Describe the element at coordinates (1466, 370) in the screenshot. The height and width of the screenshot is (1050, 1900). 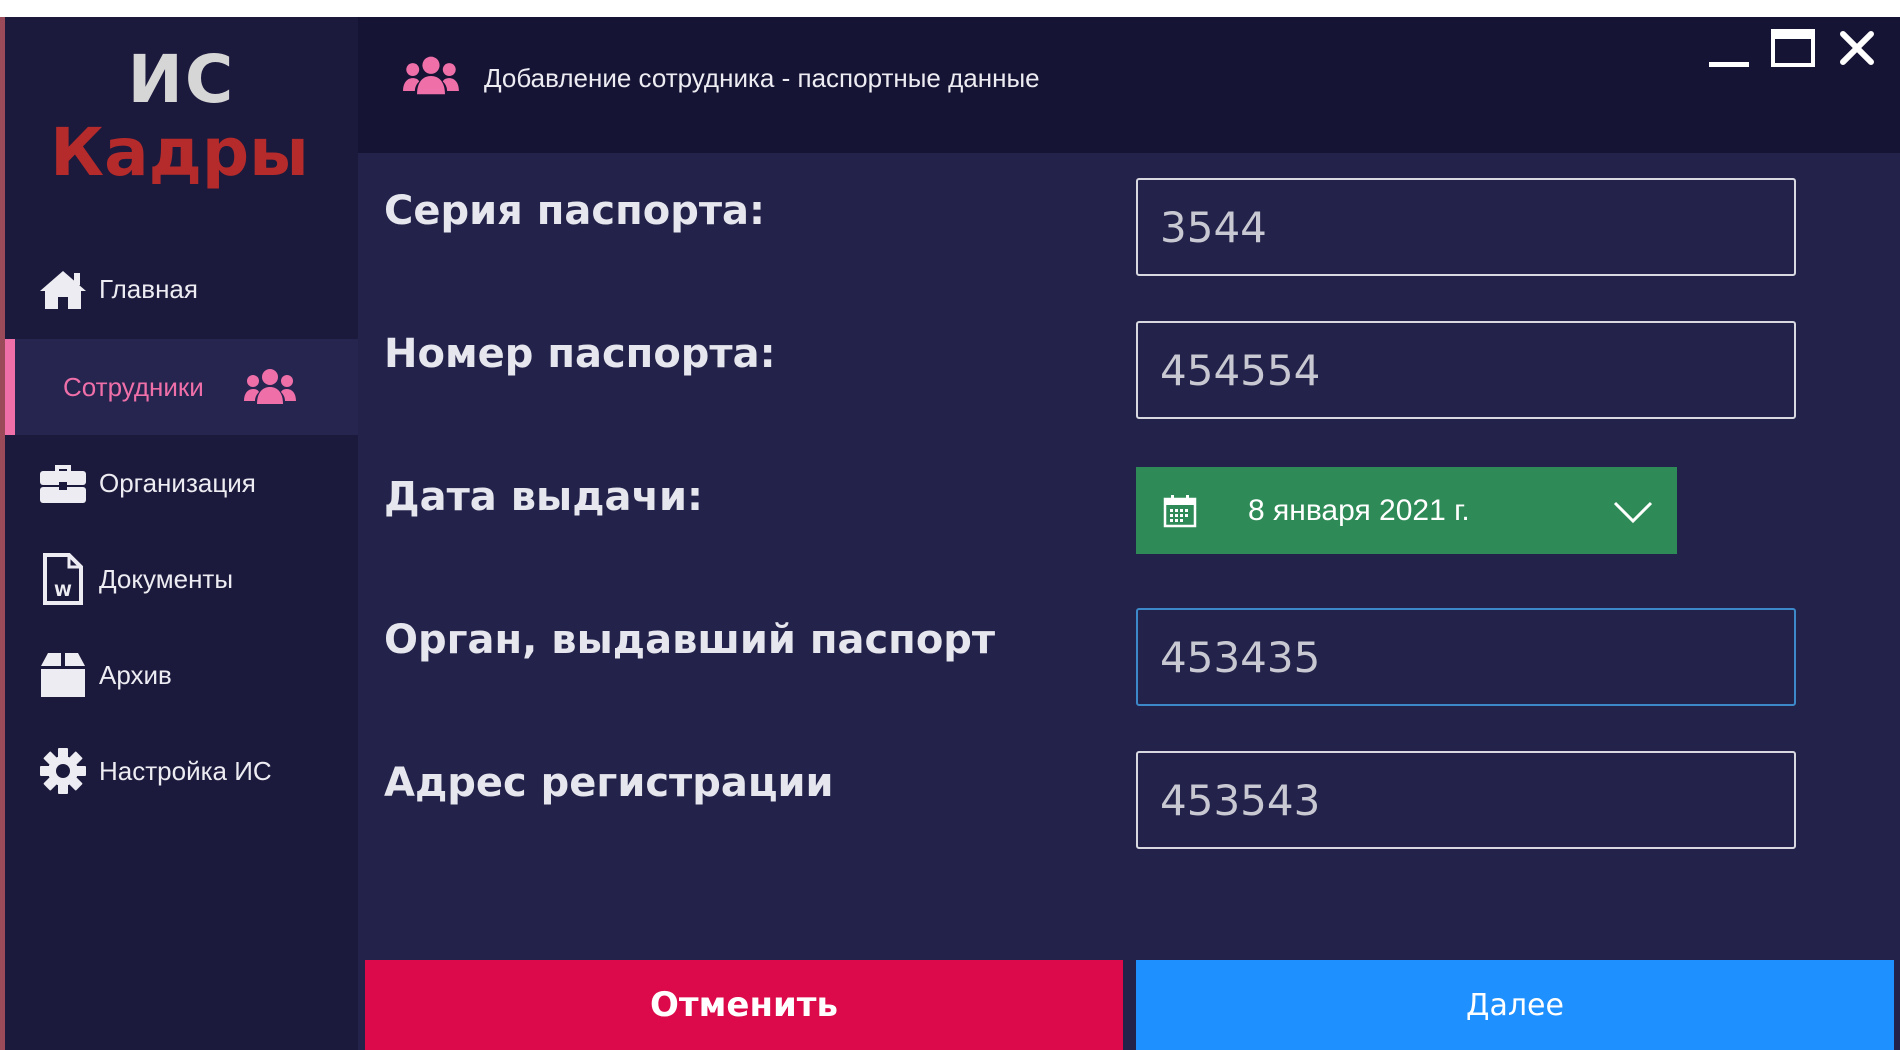
I see `passport-number-input` at that location.